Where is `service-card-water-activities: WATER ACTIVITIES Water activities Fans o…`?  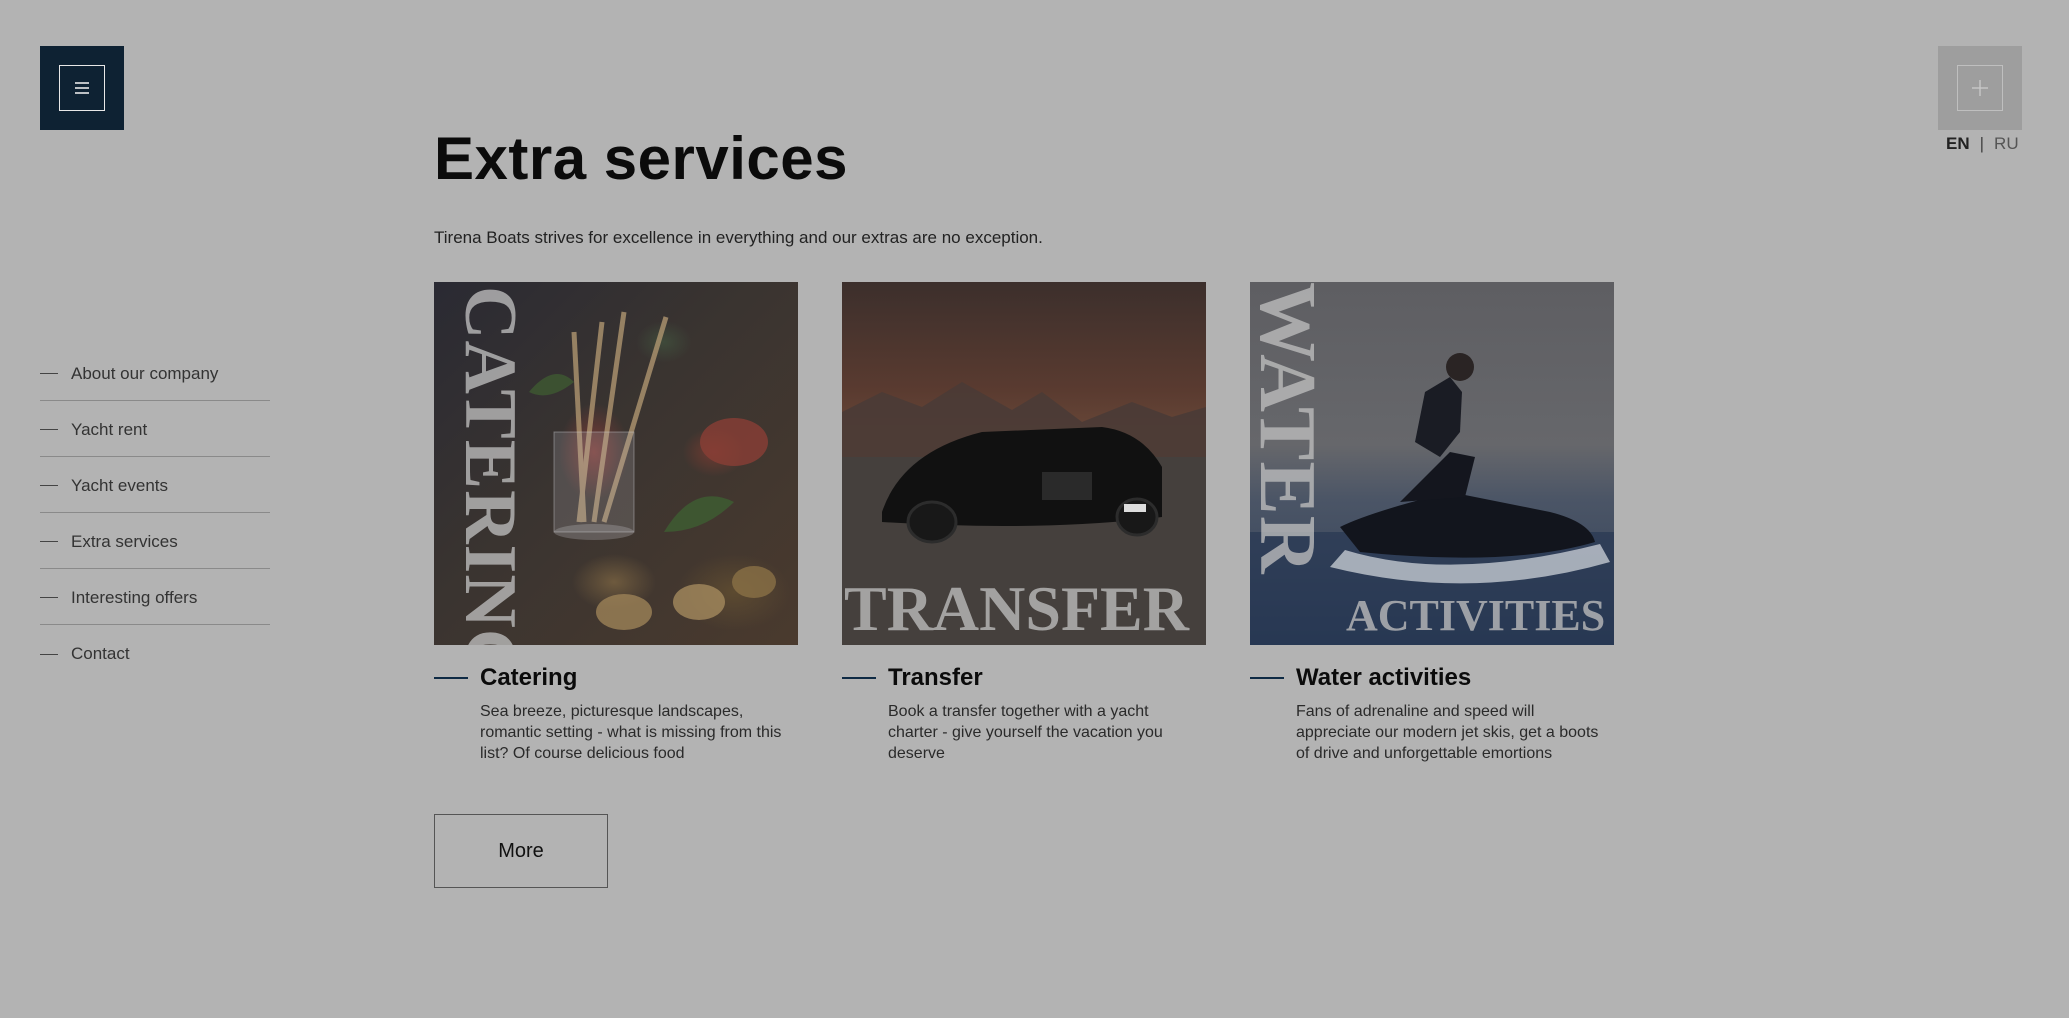
service-card-water-activities: WATER ACTIVITIES Water activities Fans o… is located at coordinates (1432, 523).